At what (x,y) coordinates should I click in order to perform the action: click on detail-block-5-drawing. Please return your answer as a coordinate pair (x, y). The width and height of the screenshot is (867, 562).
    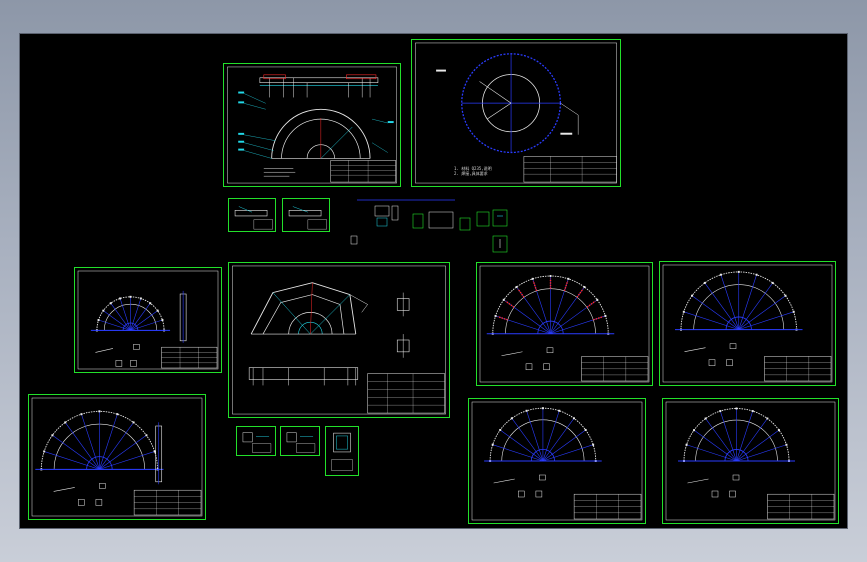
    Looking at the image, I should click on (342, 451).